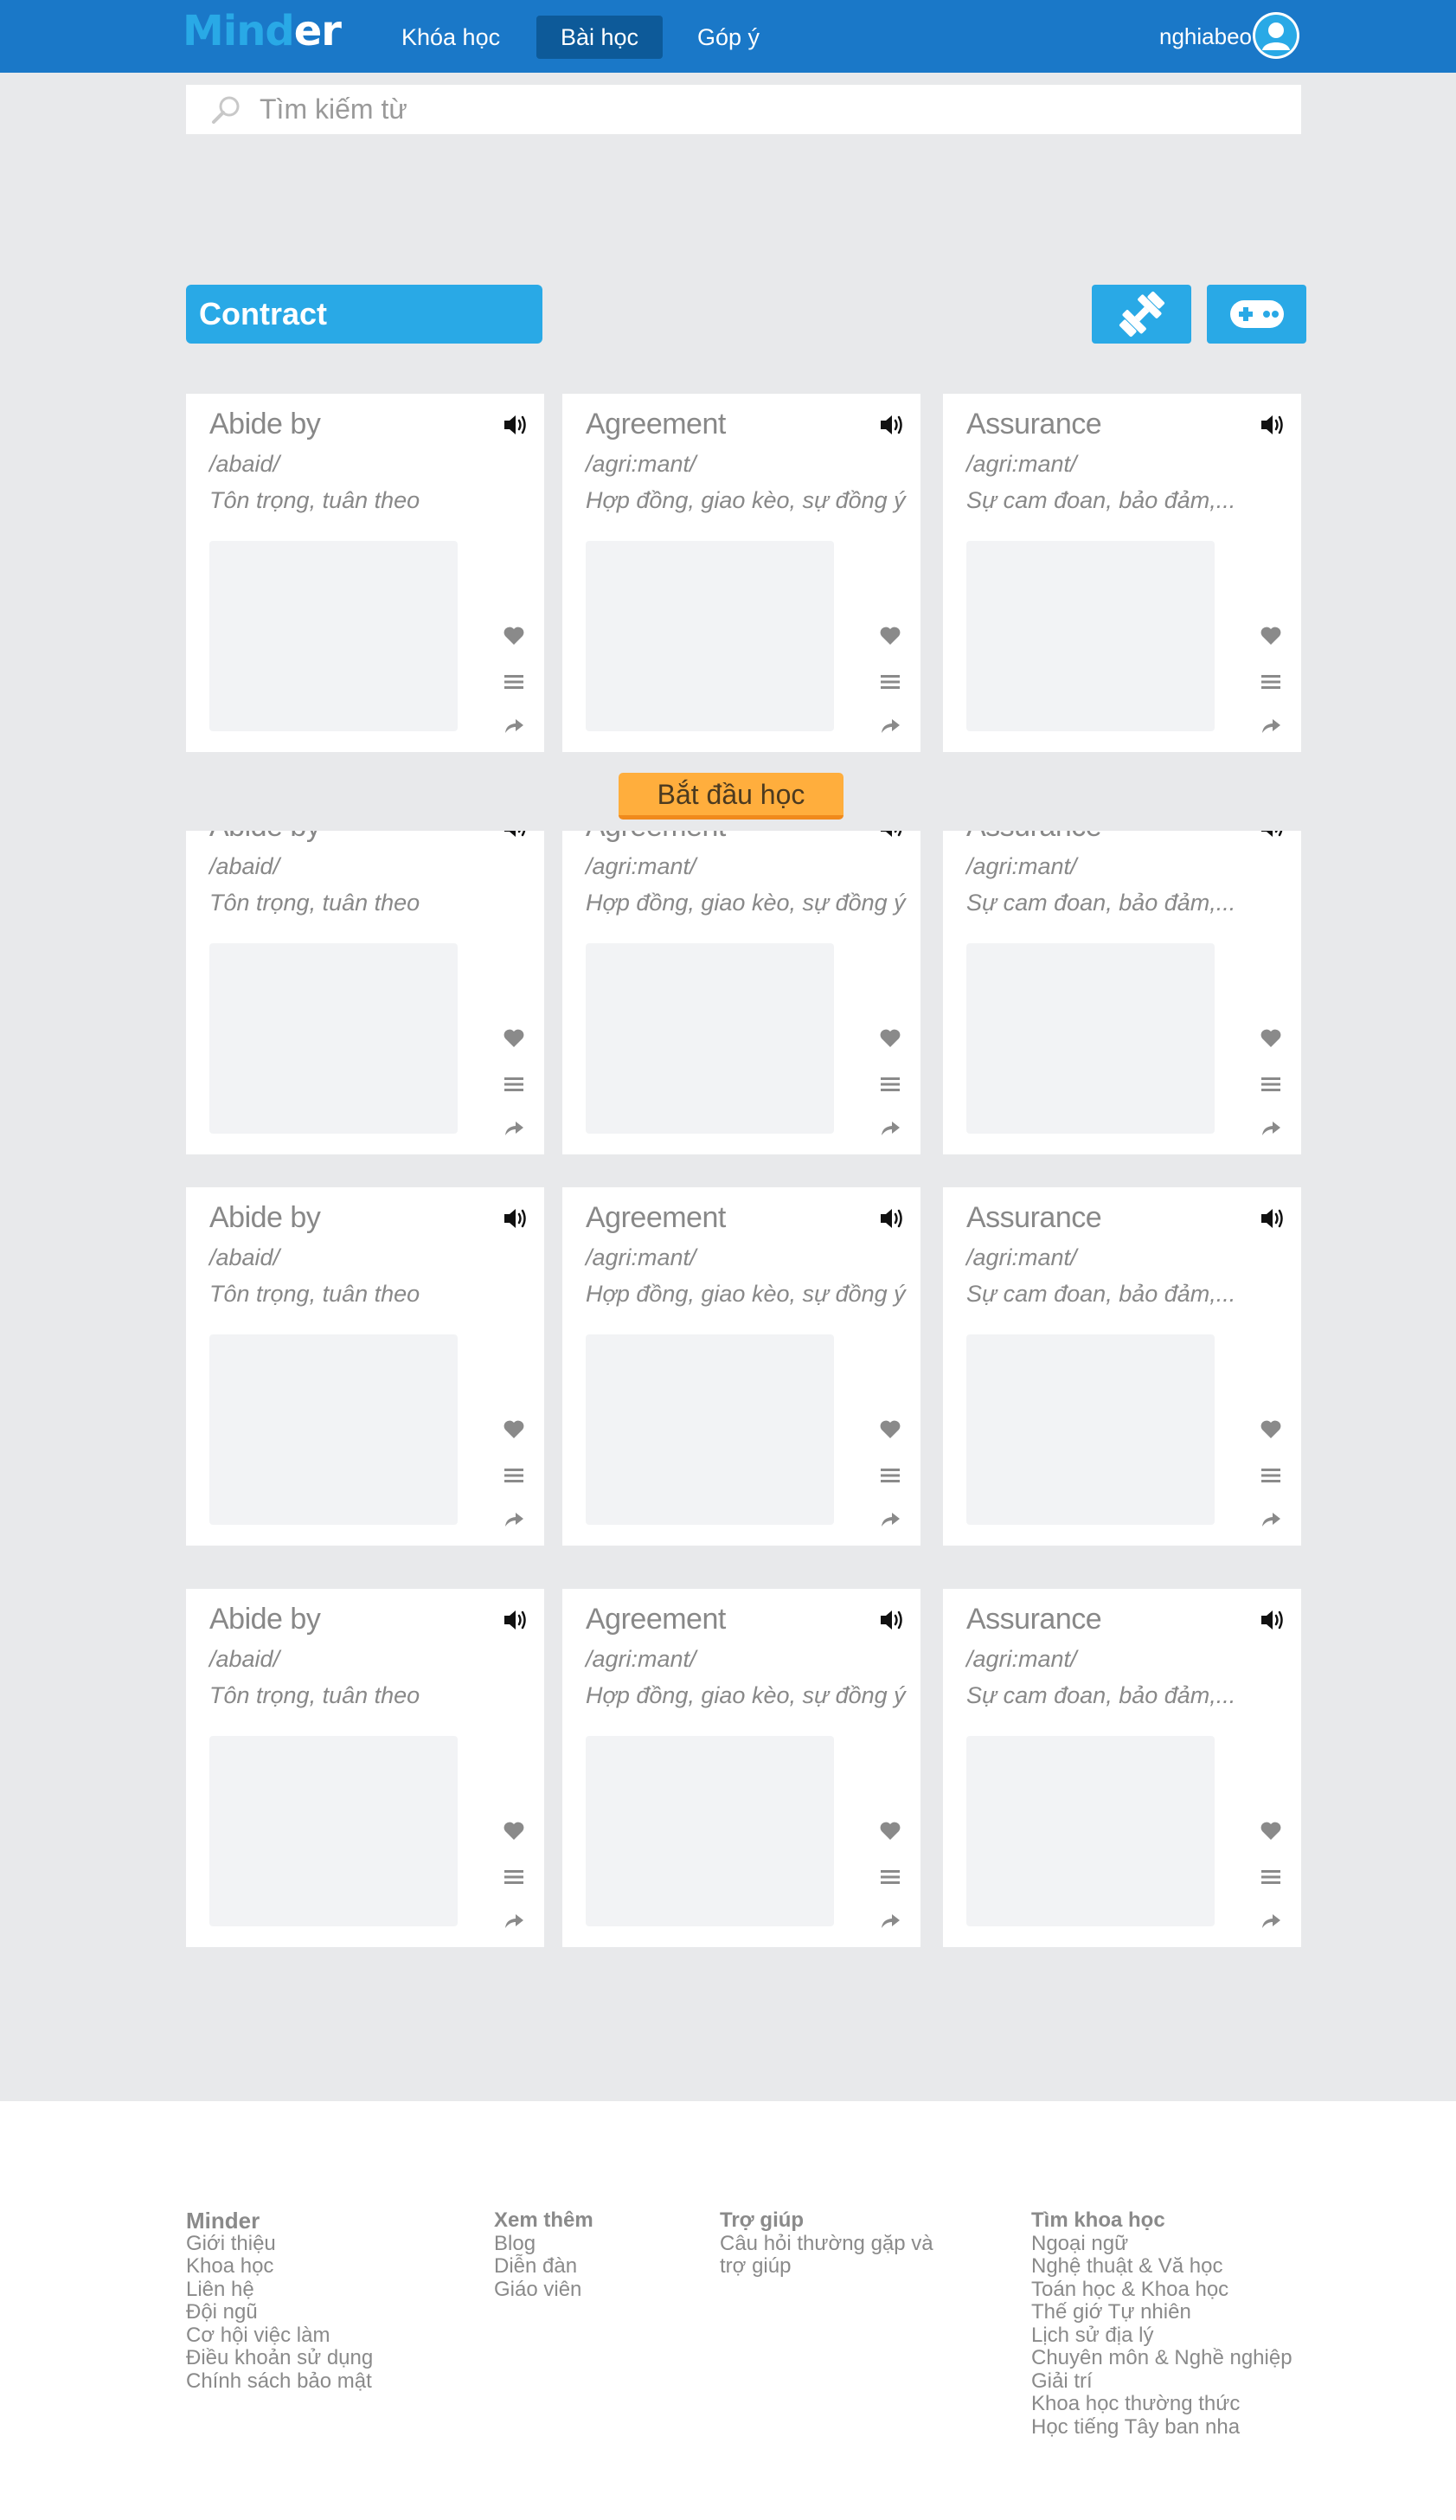 Image resolution: width=1456 pixels, height=2520 pixels. Describe the element at coordinates (1161, 2404) in the screenshot. I see `footer-link: Khoa học thường thức` at that location.